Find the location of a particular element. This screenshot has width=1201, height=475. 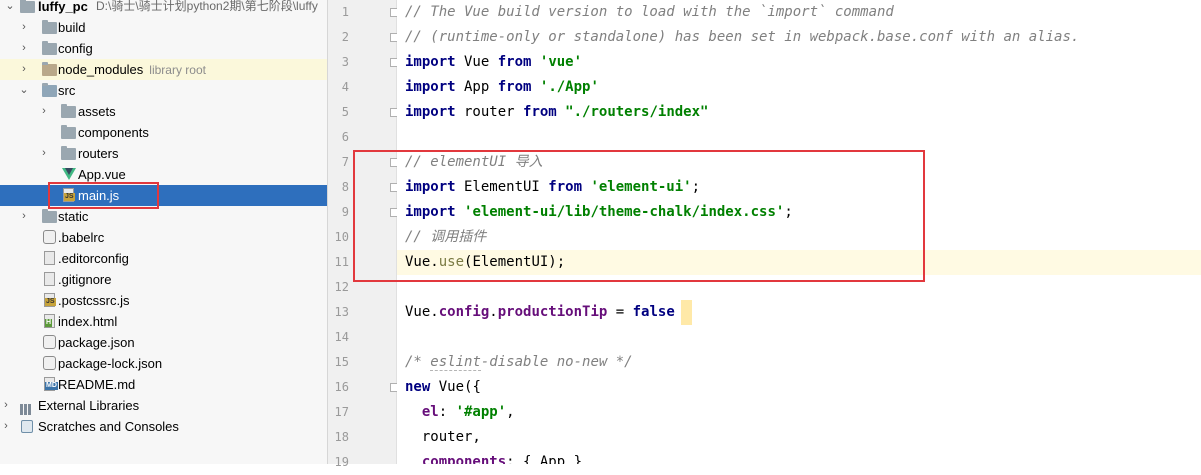

tree-item-label: .babelrc is located at coordinates (81, 237).